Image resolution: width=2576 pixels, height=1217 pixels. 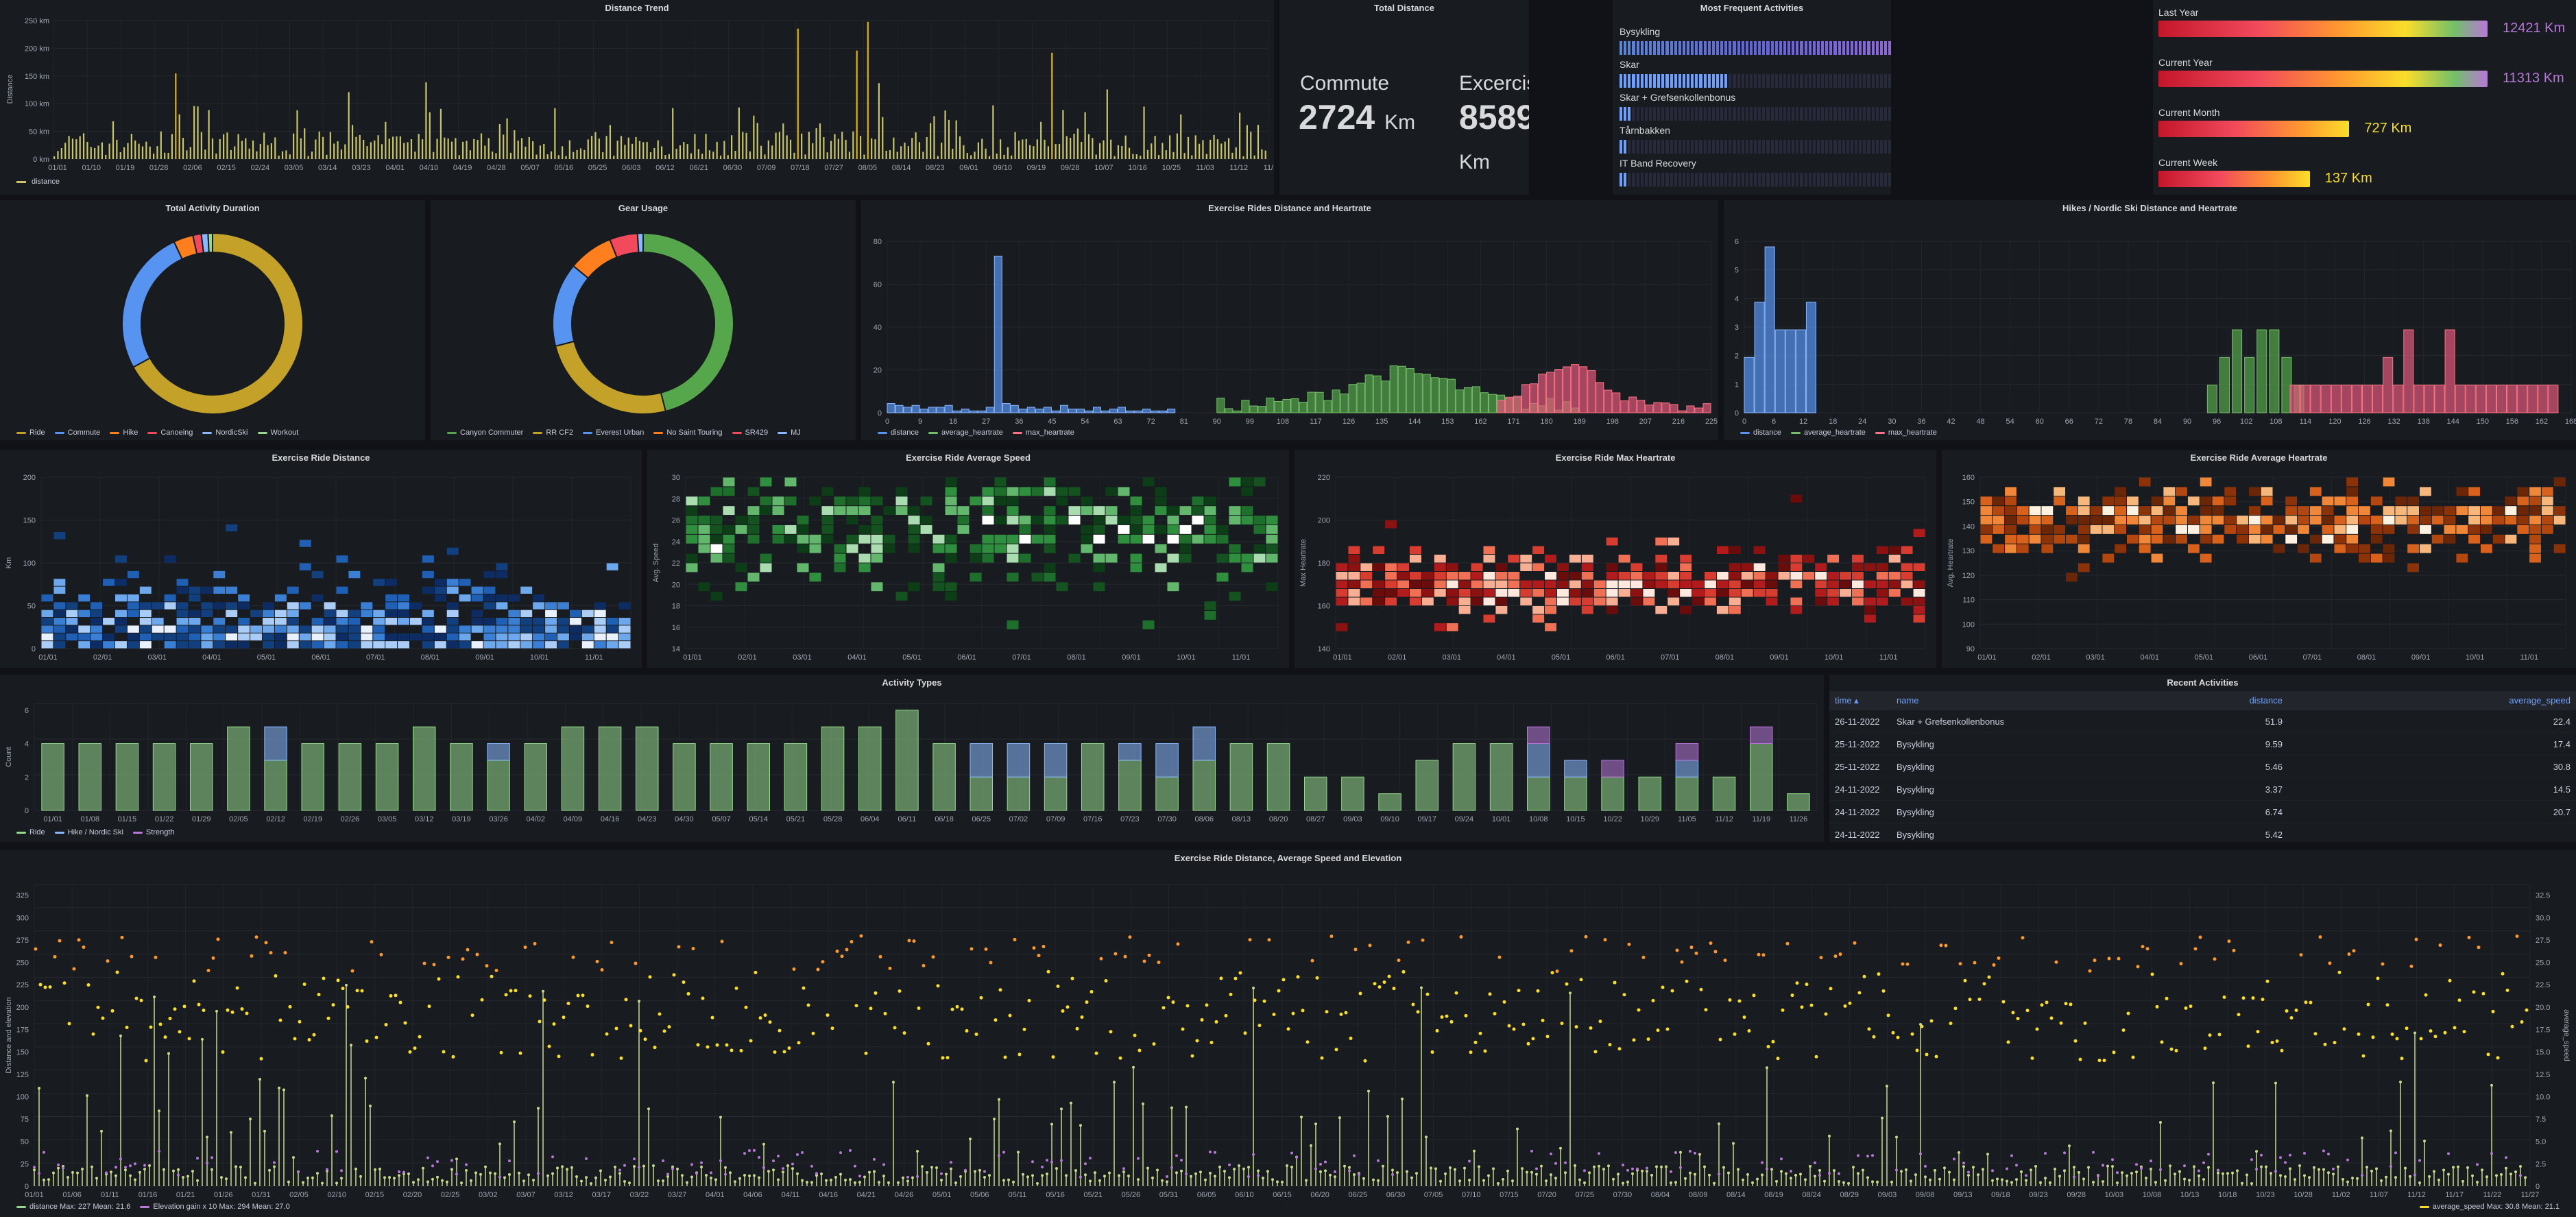 I want to click on table-row: 24-11-2022 Bysykling 3.37 14.5, so click(x=2202, y=789).